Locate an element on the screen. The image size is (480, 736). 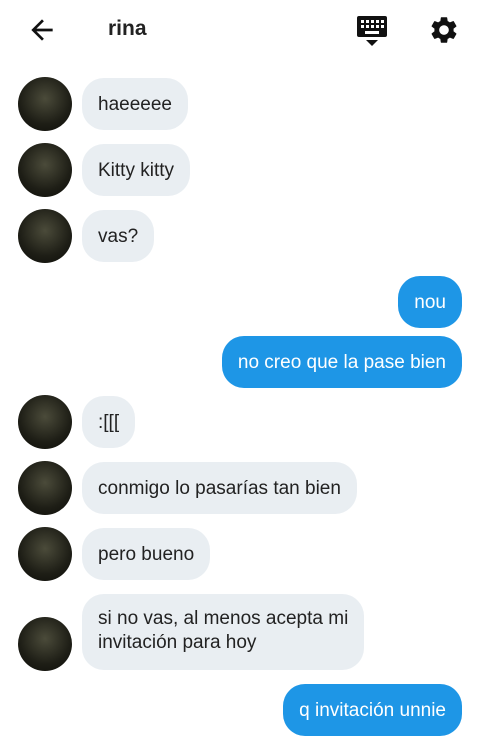
message-bubble-incoming: vas? is located at coordinates (118, 236).